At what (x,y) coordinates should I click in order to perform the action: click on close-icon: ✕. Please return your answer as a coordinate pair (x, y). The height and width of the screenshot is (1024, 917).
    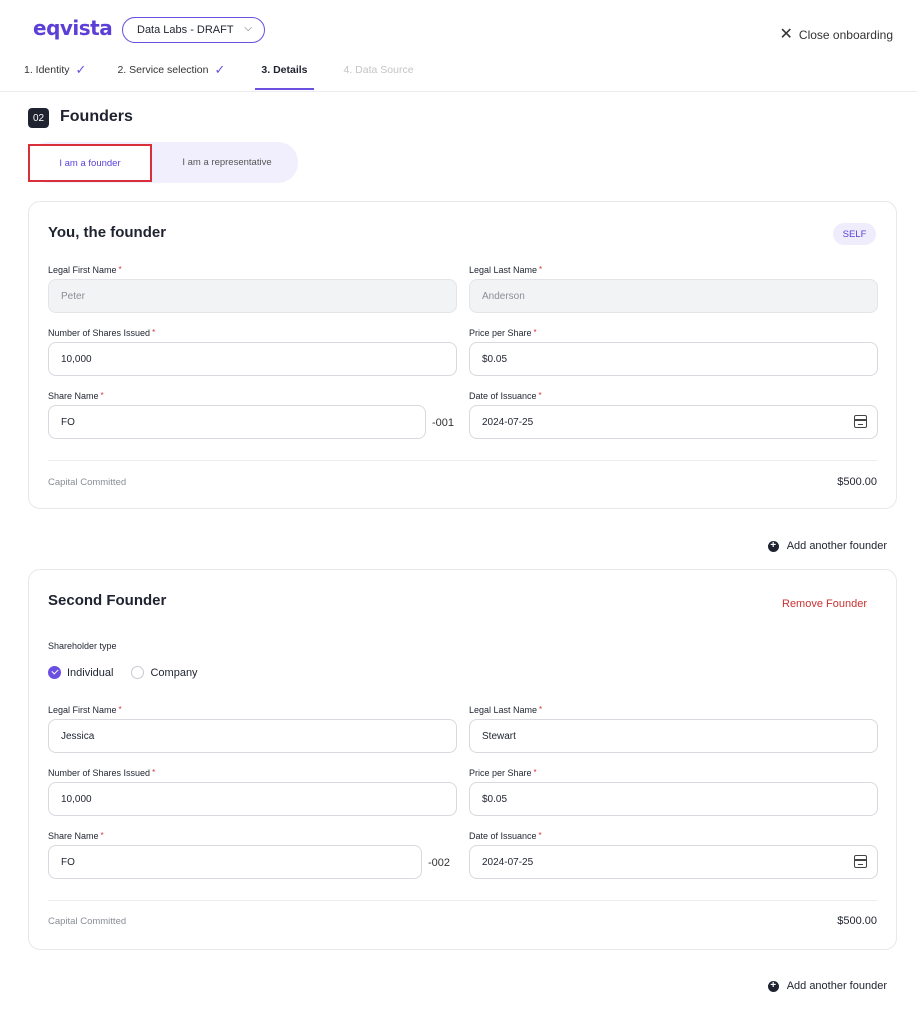
    Looking at the image, I should click on (786, 34).